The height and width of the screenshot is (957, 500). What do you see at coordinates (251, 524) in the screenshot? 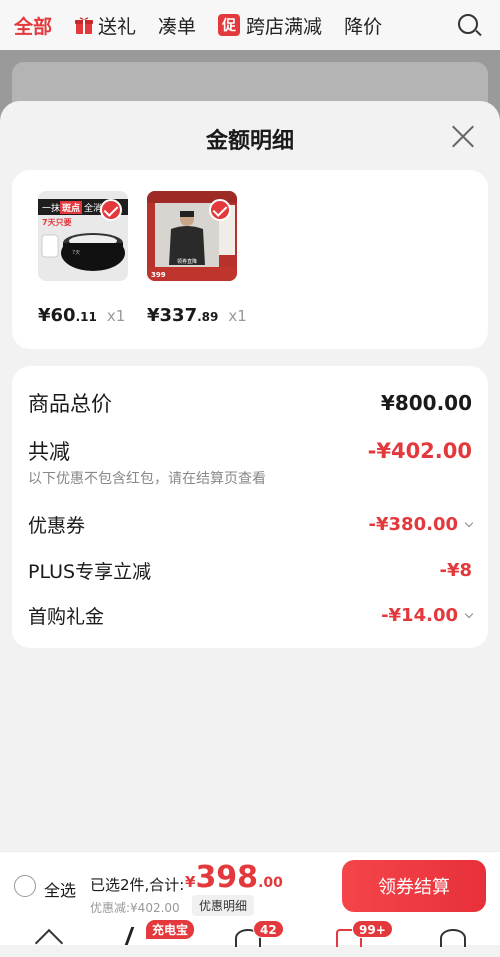
I see `coupon-row: 优惠券 -¥380.00` at bounding box center [251, 524].